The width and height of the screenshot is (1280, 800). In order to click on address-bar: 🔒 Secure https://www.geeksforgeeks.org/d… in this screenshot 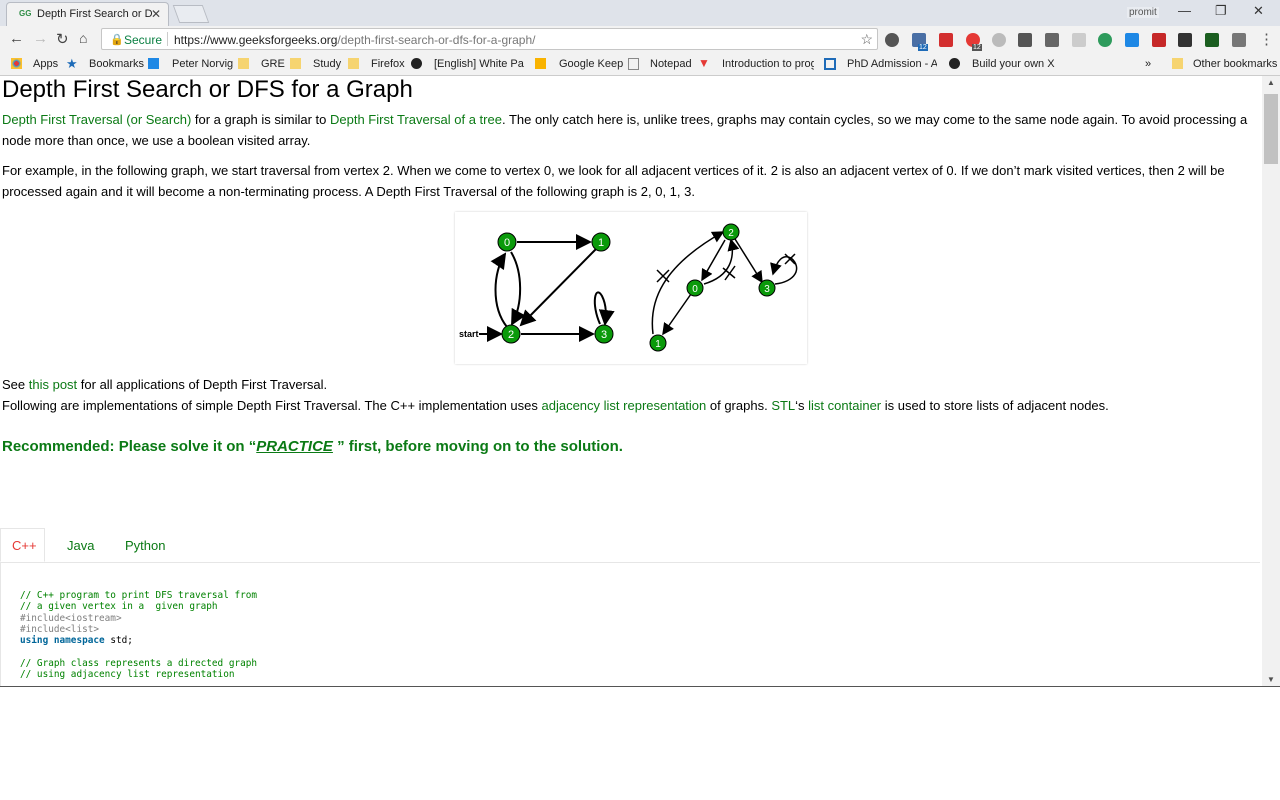, I will do `click(489, 39)`.